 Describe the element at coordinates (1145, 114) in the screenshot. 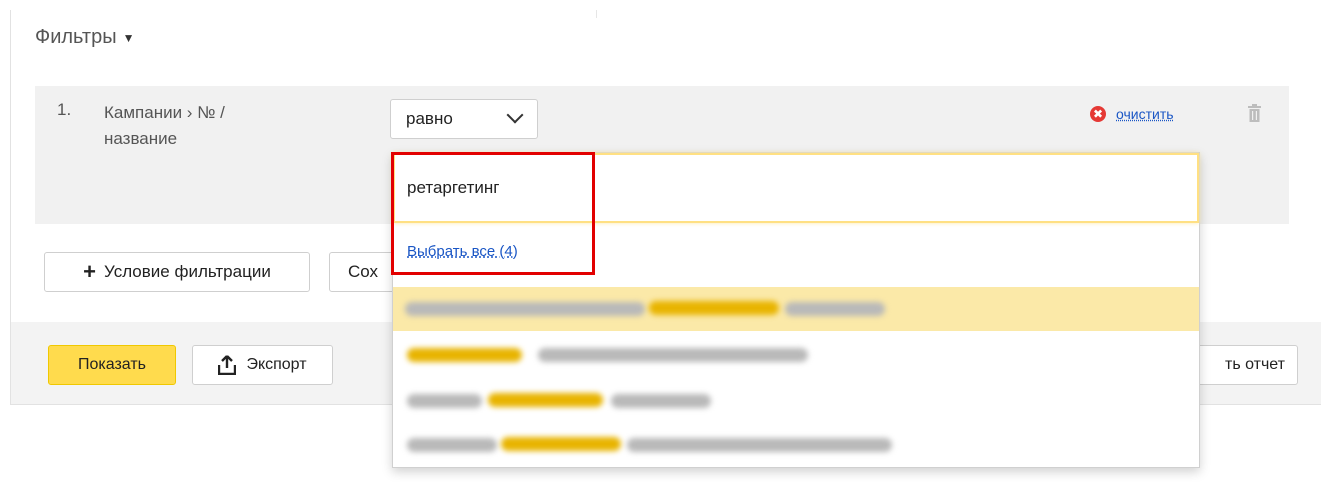

I see `clear-link: очистить` at that location.